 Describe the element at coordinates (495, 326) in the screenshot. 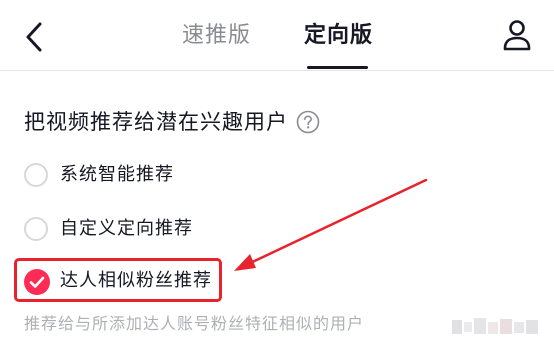

I see `watermark` at that location.